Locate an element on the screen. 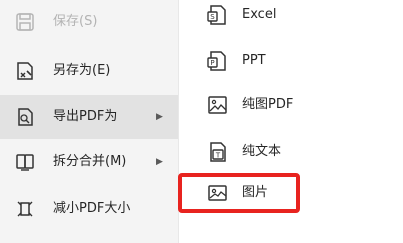  submenu-item-plain-text: T 纯文本 is located at coordinates (291, 152).